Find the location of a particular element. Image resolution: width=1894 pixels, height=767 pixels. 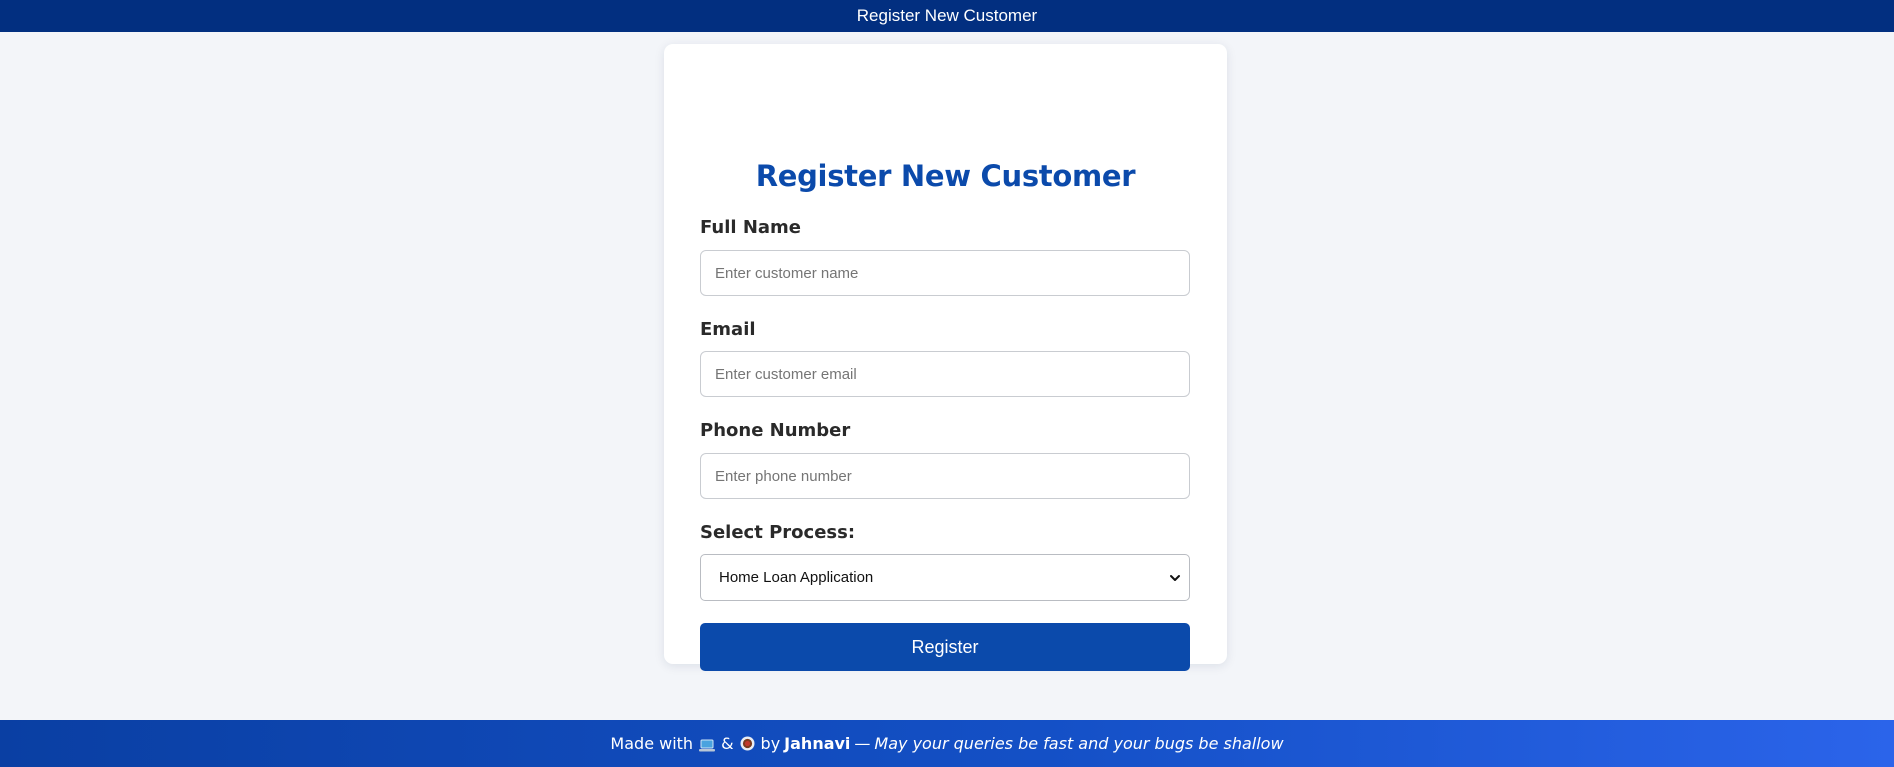

email-input is located at coordinates (945, 374).